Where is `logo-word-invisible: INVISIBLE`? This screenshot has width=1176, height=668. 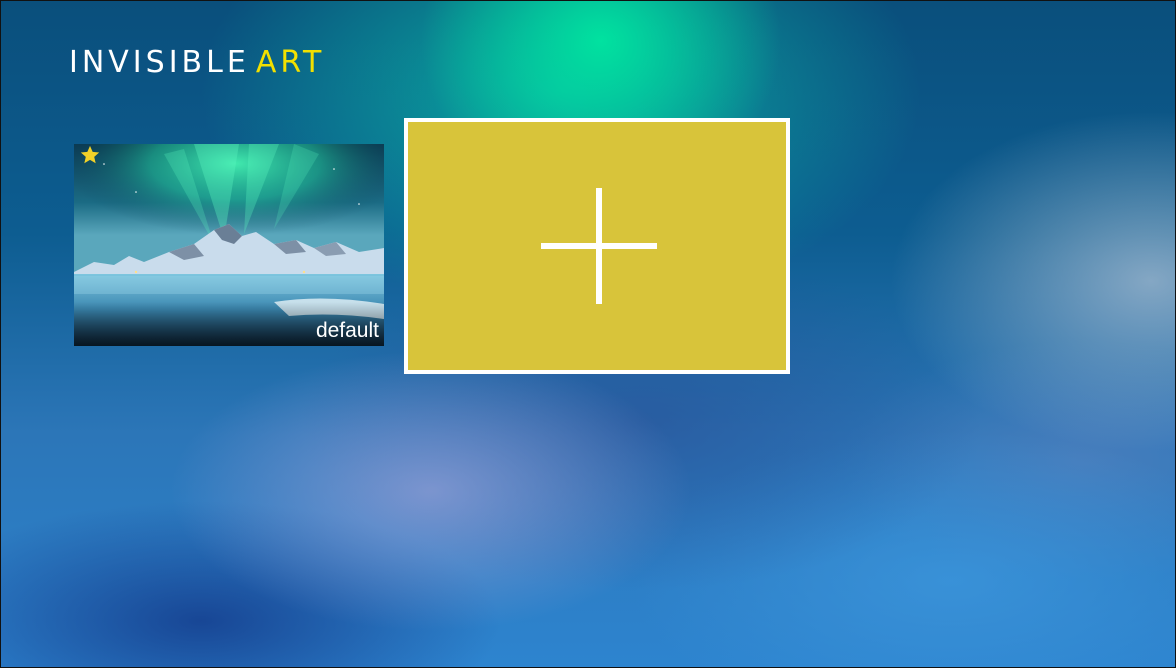 logo-word-invisible: INVISIBLE is located at coordinates (159, 62).